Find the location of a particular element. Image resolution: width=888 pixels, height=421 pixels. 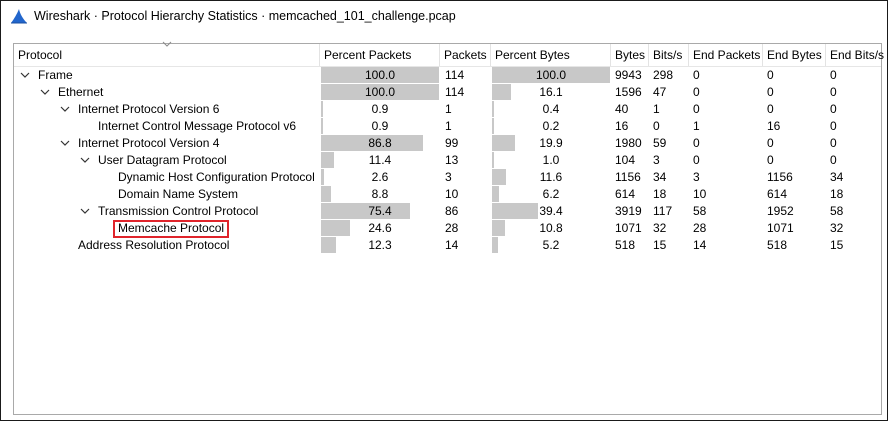

table-row: Ethernet 100.0 16.1 114 1596 47 0 0 0 is located at coordinates (447, 92).